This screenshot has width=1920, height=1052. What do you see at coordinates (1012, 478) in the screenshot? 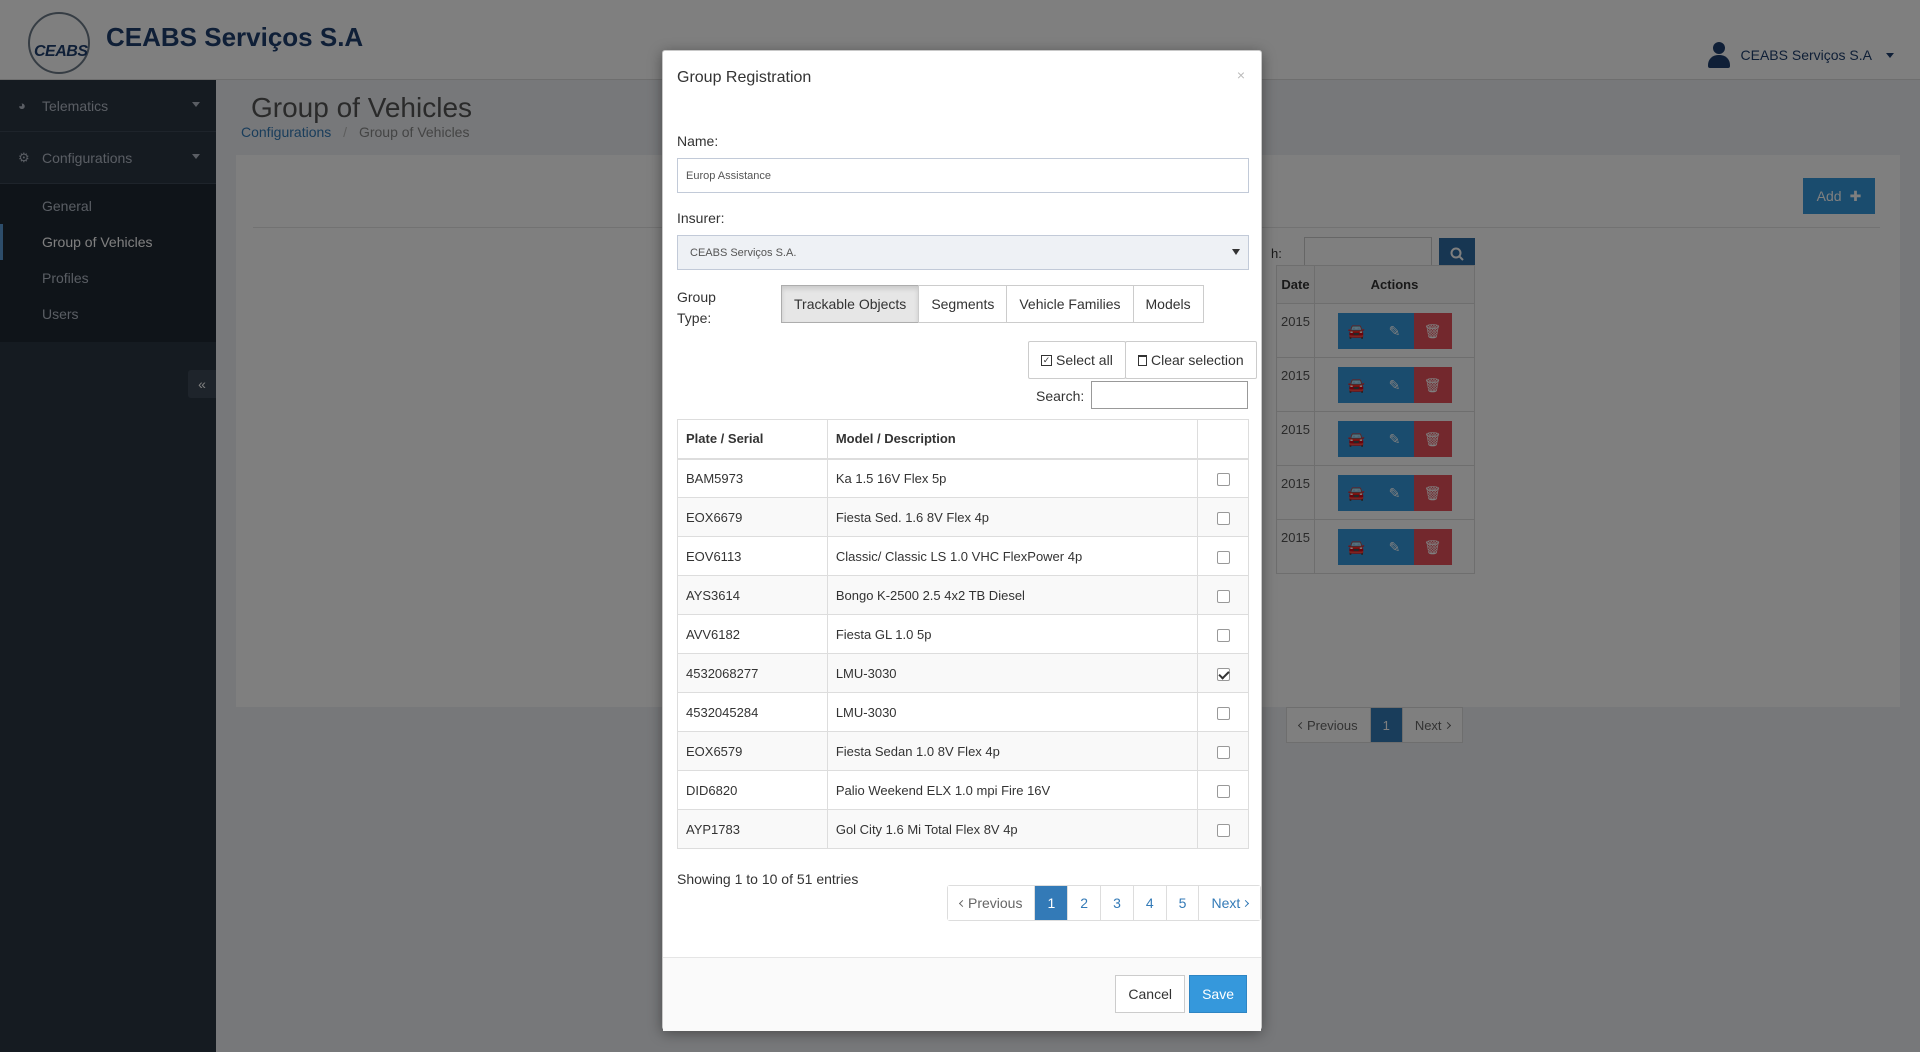
I see `model-cell: Ka 1.5 16V Flex 5p` at bounding box center [1012, 478].